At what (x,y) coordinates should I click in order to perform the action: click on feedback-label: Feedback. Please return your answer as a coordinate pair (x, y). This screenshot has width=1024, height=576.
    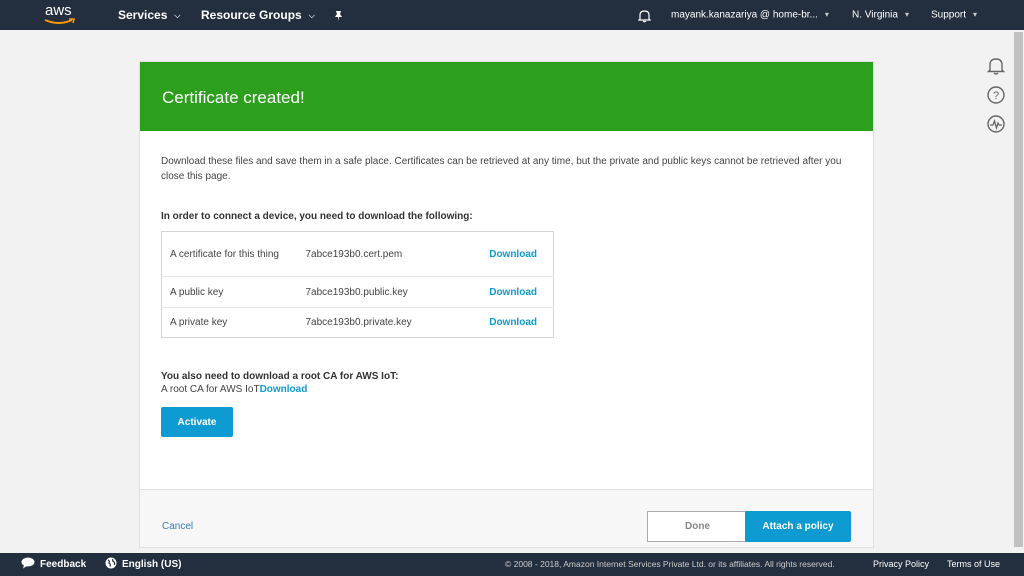
    Looking at the image, I should click on (63, 564).